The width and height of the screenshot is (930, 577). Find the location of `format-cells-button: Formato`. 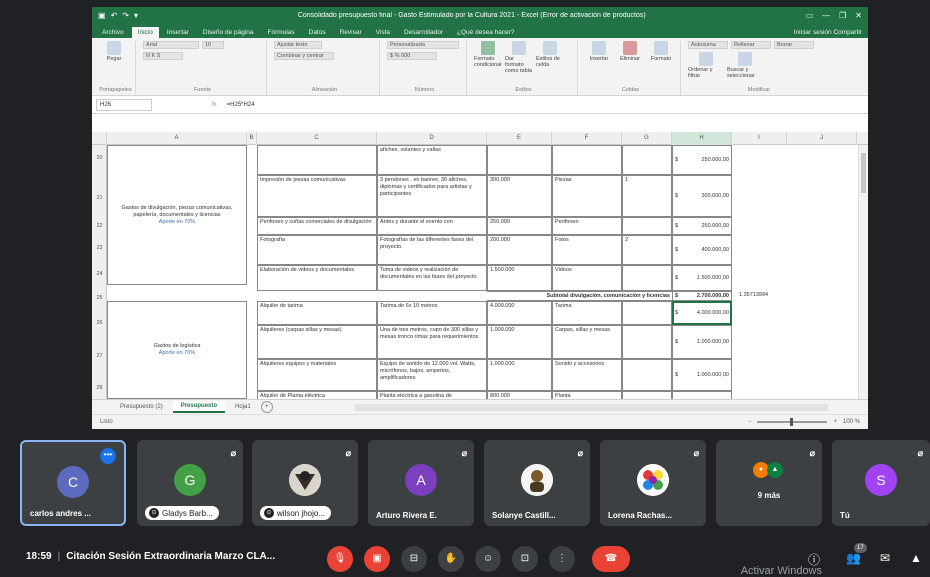

format-cells-button: Formato is located at coordinates (661, 51).